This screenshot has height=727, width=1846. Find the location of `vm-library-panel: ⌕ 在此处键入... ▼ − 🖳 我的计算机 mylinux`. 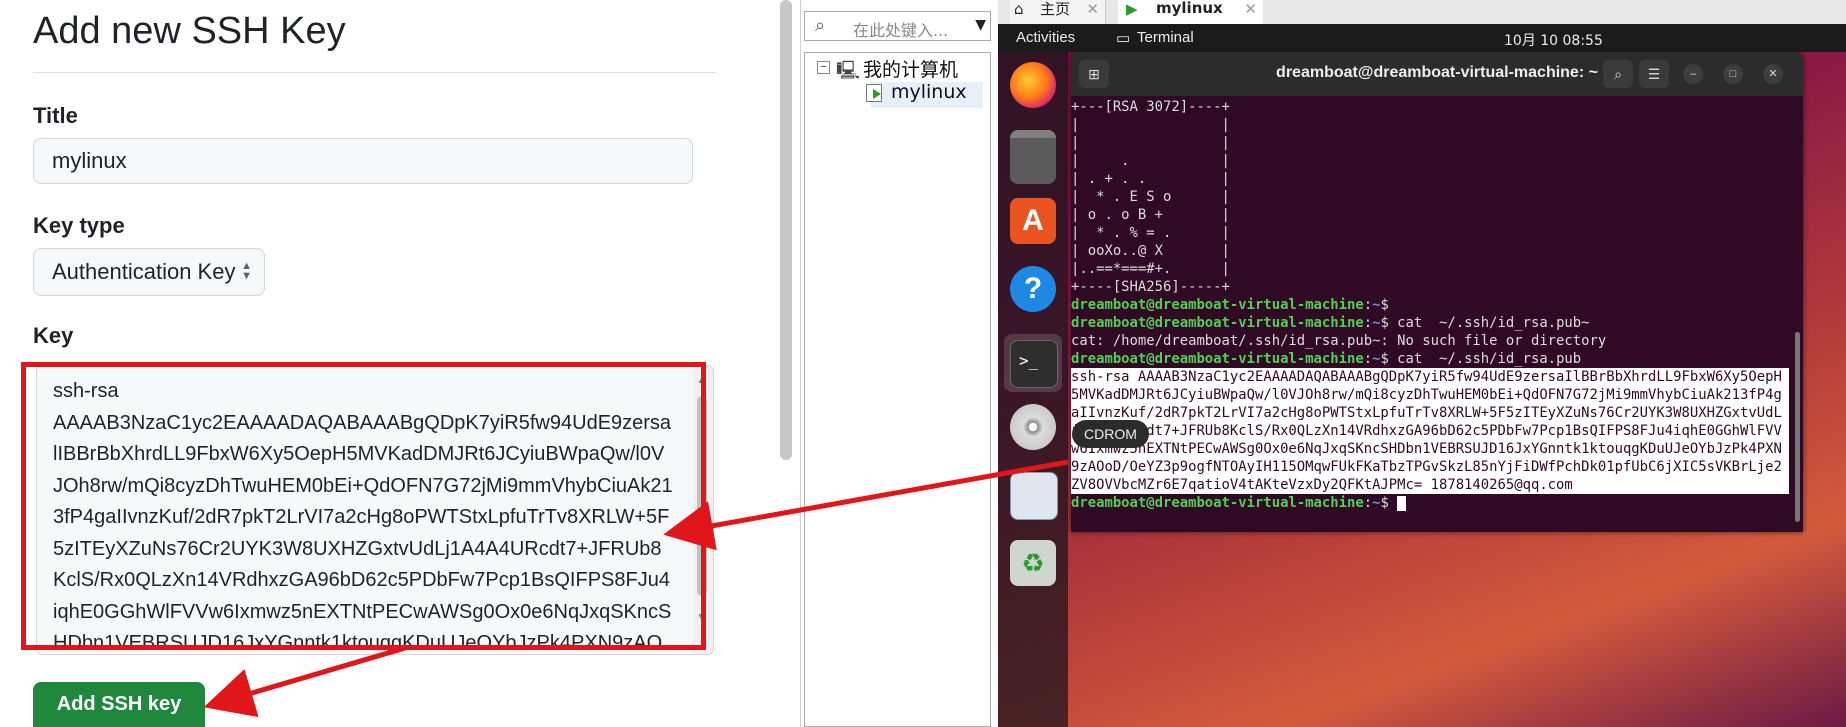

vm-library-panel: ⌕ 在此处键入... ▼ − 🖳 我的计算机 mylinux is located at coordinates (898, 363).